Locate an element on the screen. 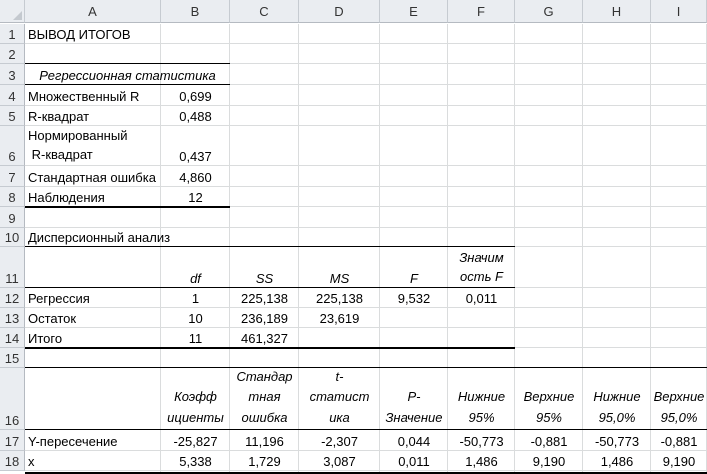 This screenshot has height=474, width=707. r-square-label: R-квадрат is located at coordinates (59, 116).